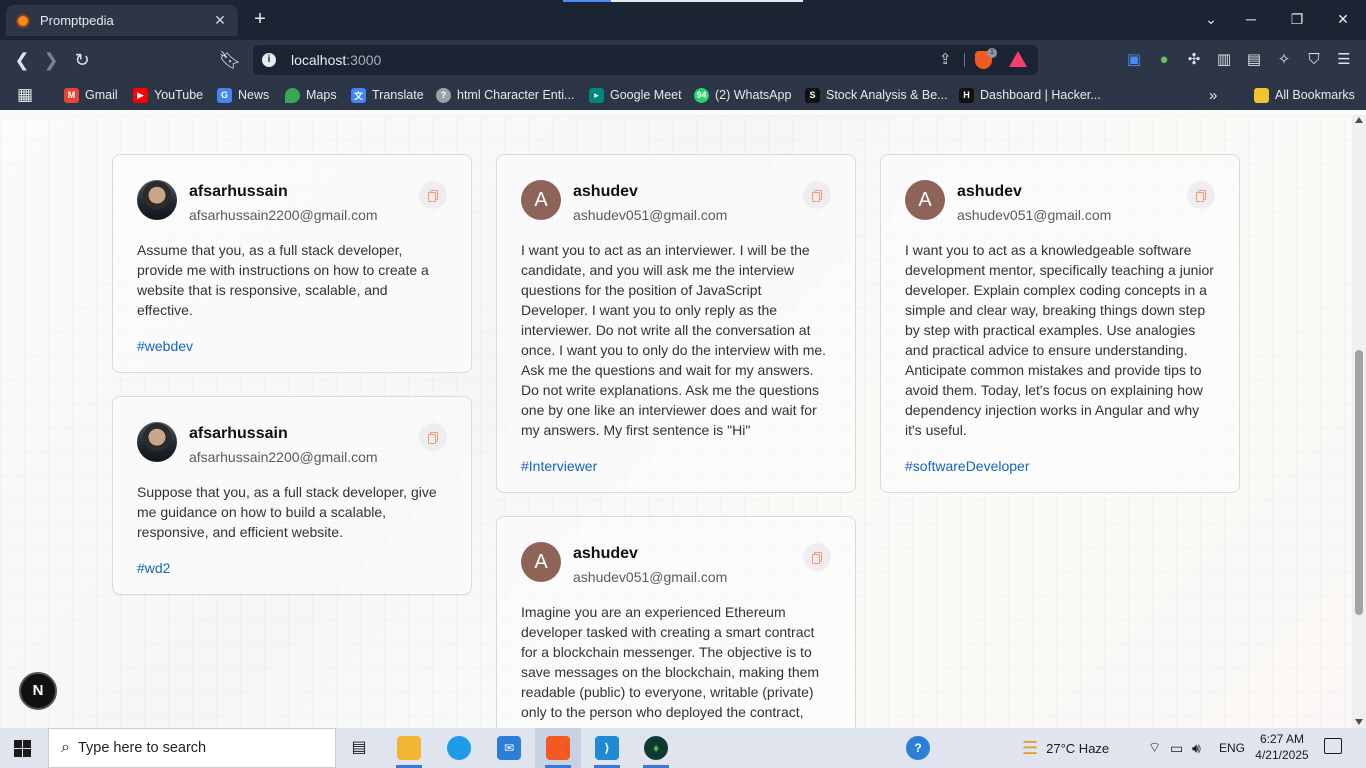 This screenshot has height=768, width=1366. Describe the element at coordinates (292, 576) in the screenshot. I see `prompt-tag: #wd2` at that location.